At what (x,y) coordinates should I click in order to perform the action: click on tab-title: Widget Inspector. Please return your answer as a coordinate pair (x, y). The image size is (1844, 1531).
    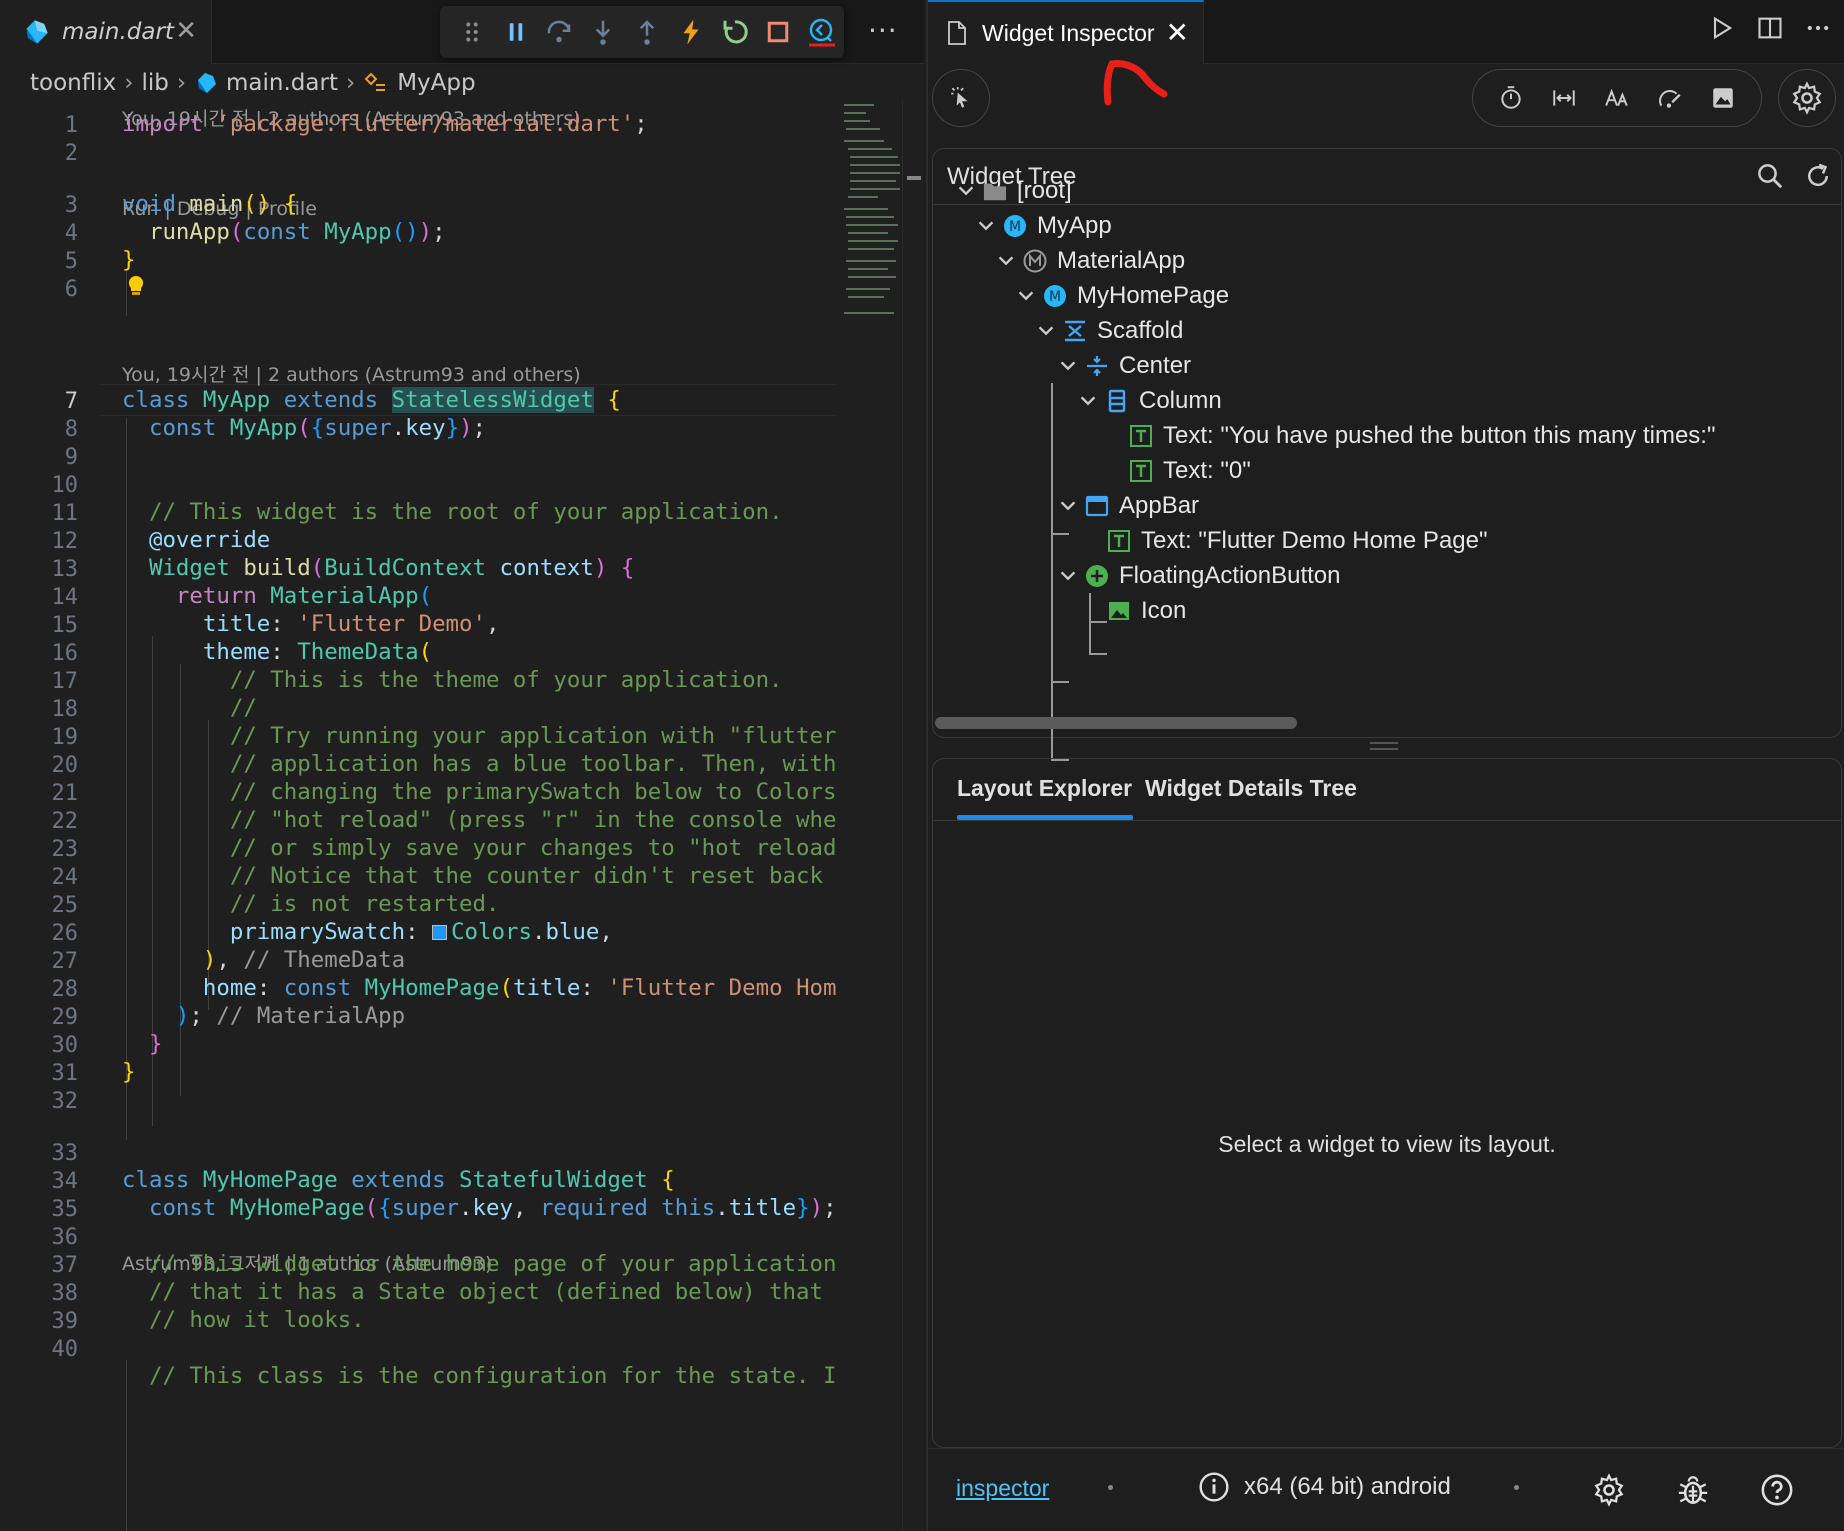
    Looking at the image, I should click on (1068, 32).